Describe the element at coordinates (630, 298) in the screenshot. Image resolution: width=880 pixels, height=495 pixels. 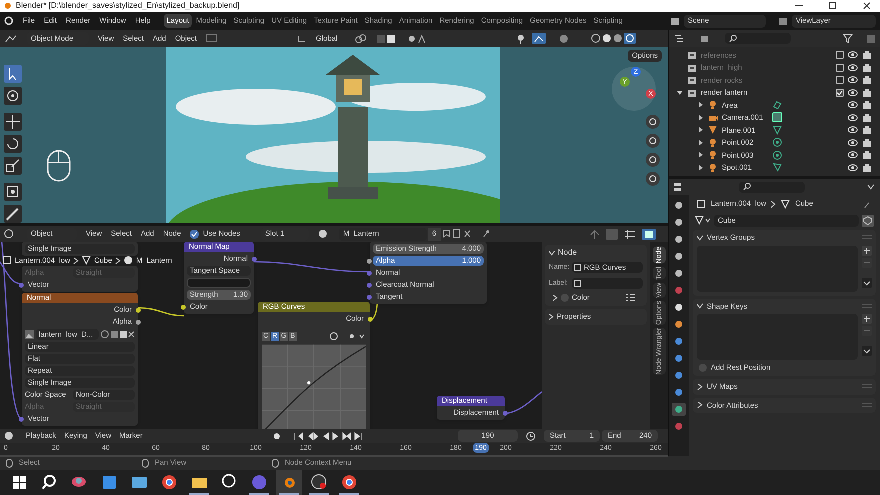
I see `preset-list-icon` at that location.